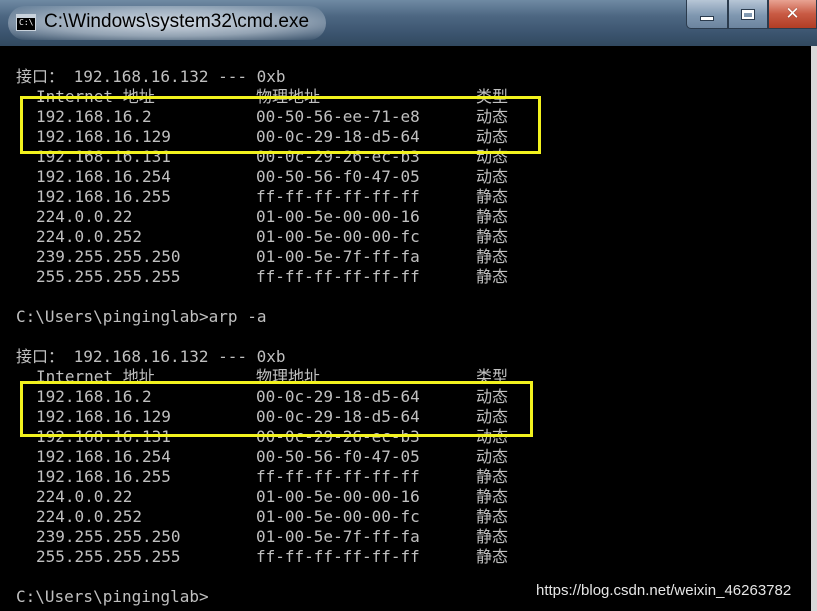  Describe the element at coordinates (408, 23) in the screenshot. I see `title-bar: C:\ C:\Windows\system32\cmd.exe ✕` at that location.